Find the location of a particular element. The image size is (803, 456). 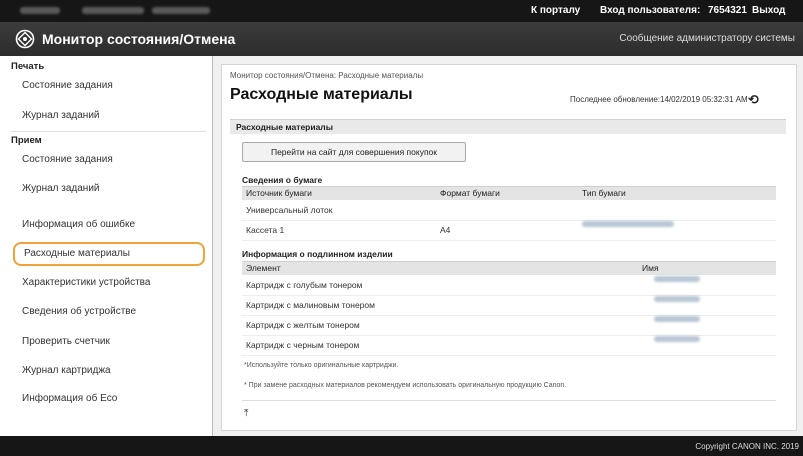

sidebar-item-consumables: Расходные материалы is located at coordinates (109, 254).